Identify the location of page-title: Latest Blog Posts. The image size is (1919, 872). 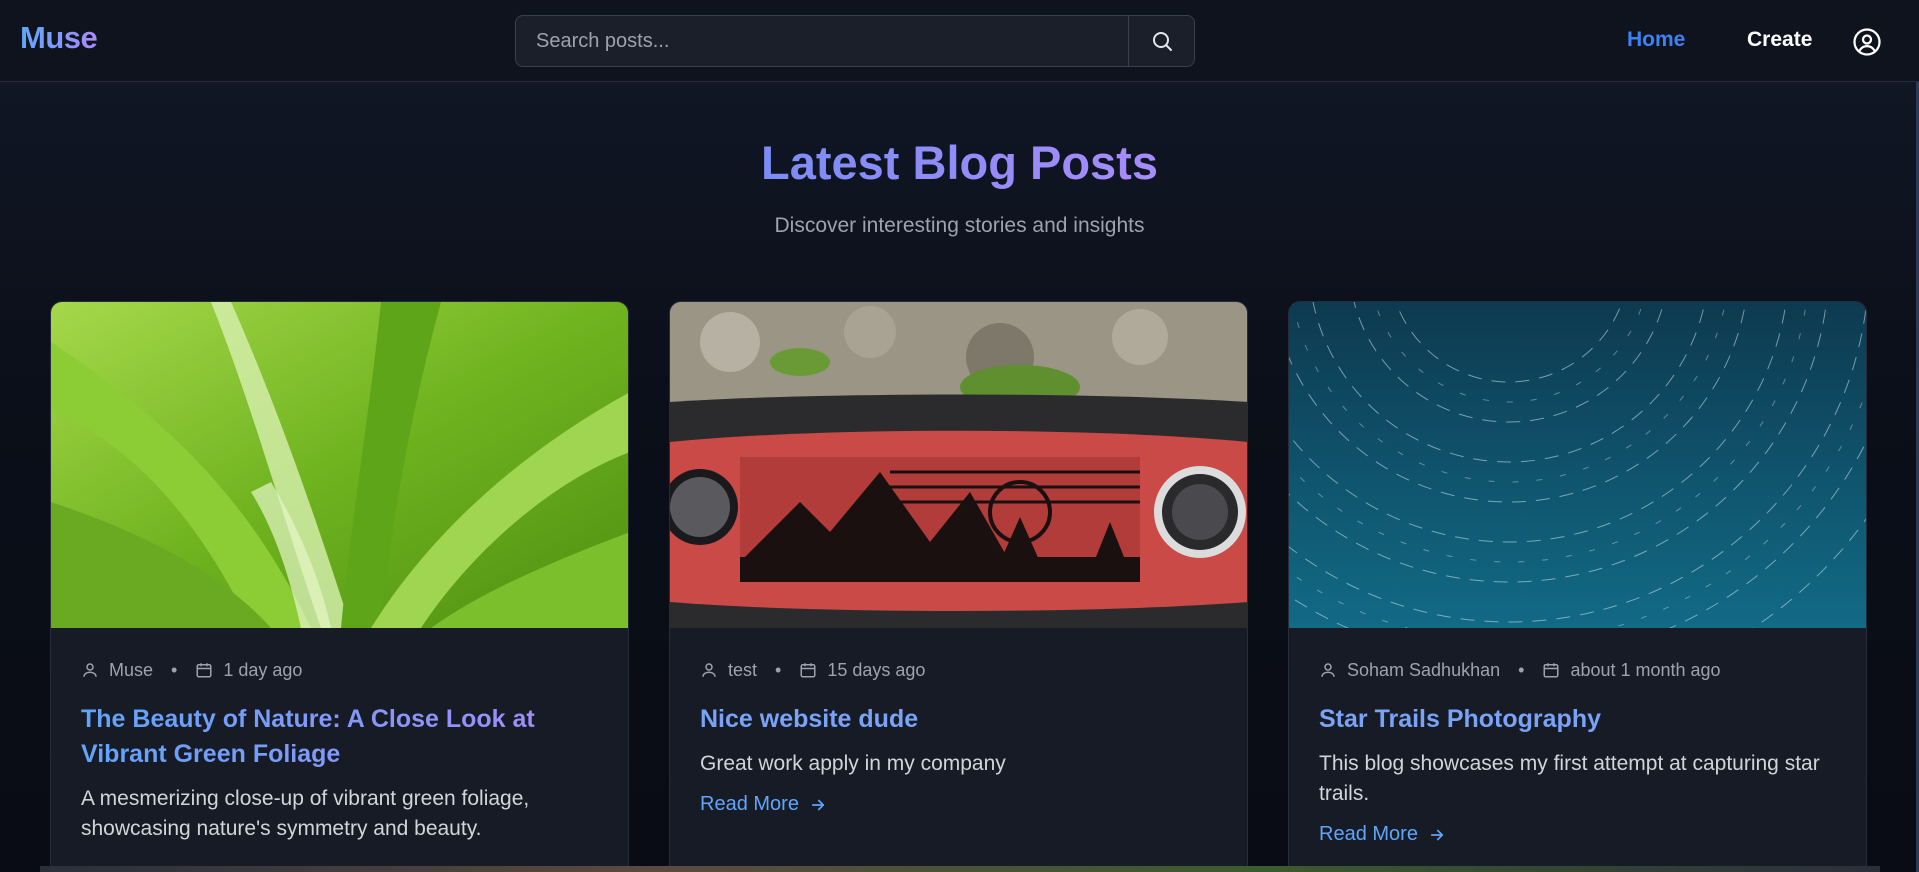
(959, 162).